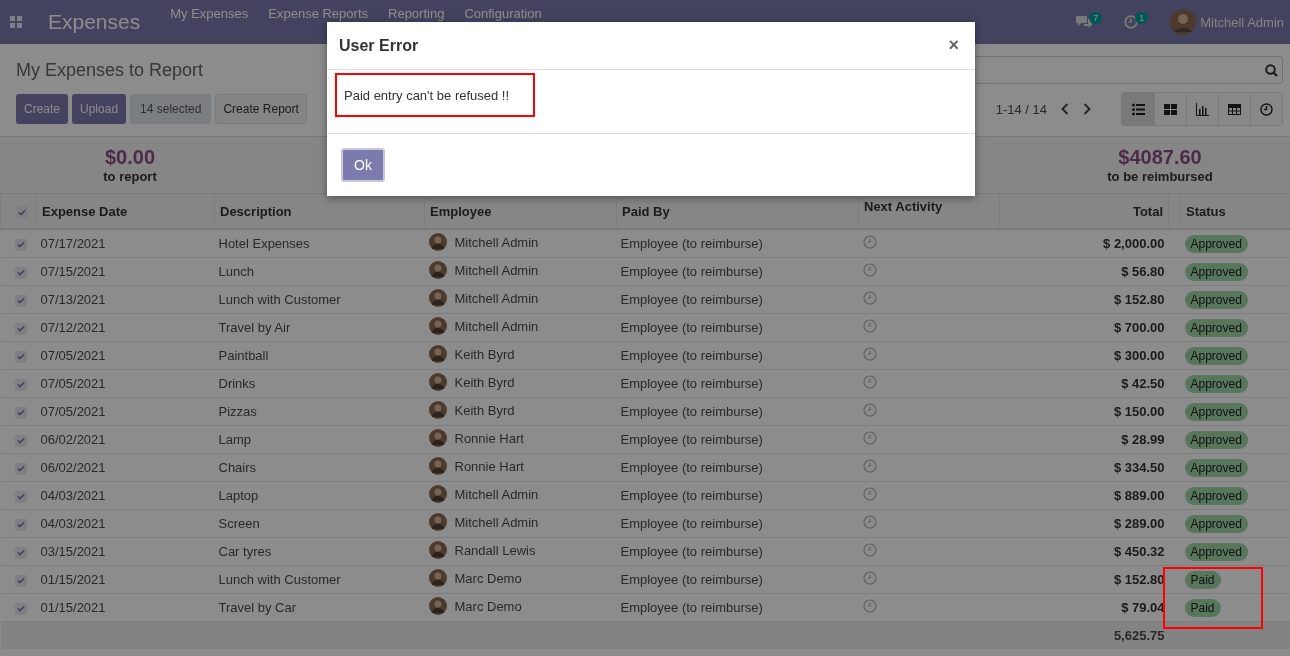  I want to click on table-cell: Travel by Car, so click(257, 607).